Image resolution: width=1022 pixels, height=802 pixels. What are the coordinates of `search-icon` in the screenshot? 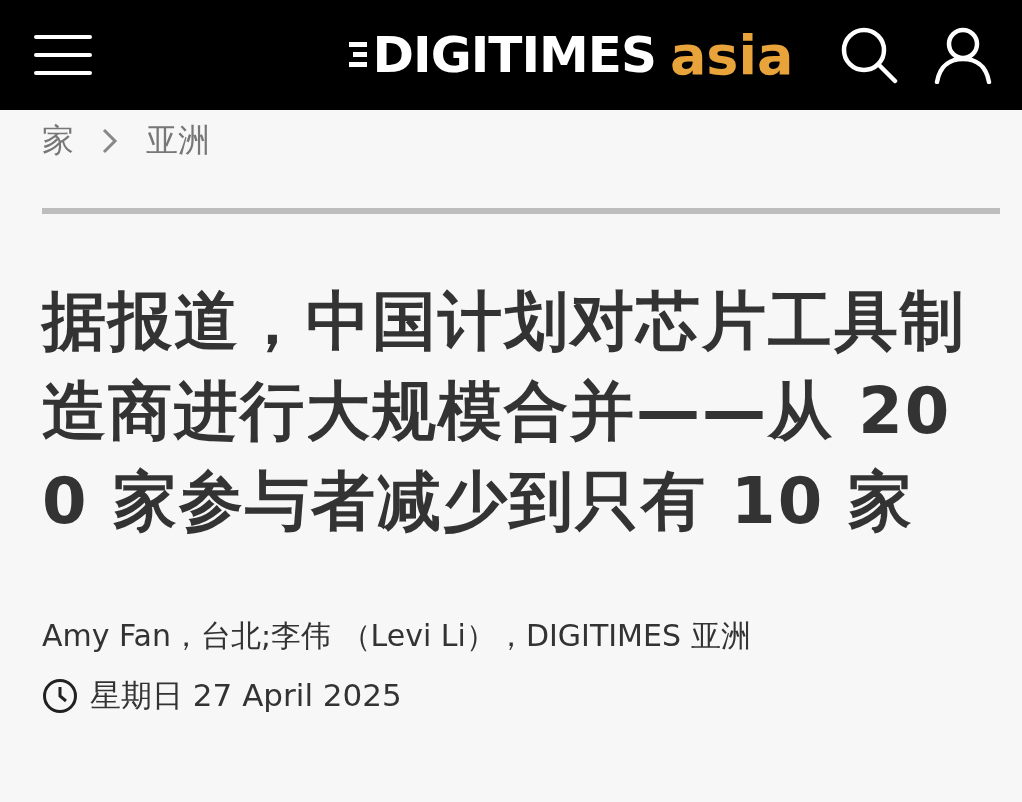 It's located at (869, 55).